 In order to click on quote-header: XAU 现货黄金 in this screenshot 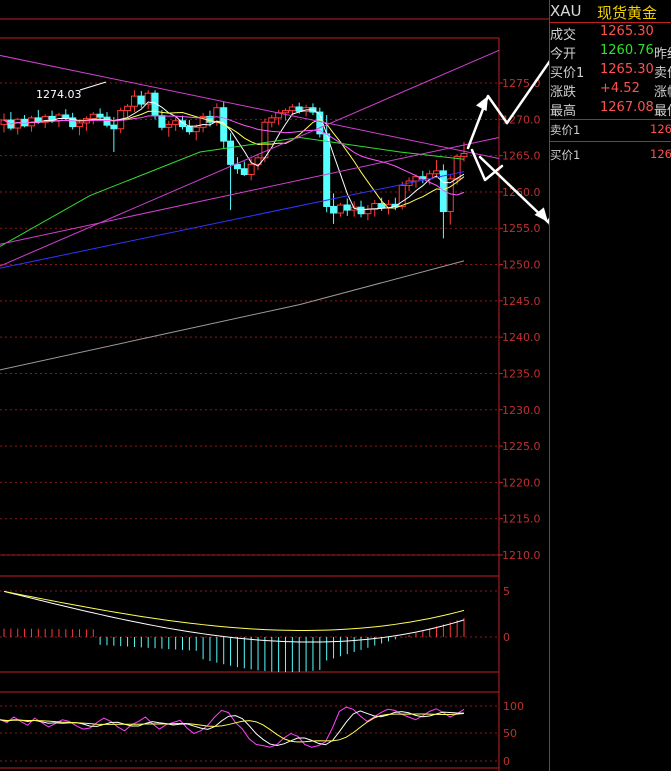, I will do `click(610, 11)`.